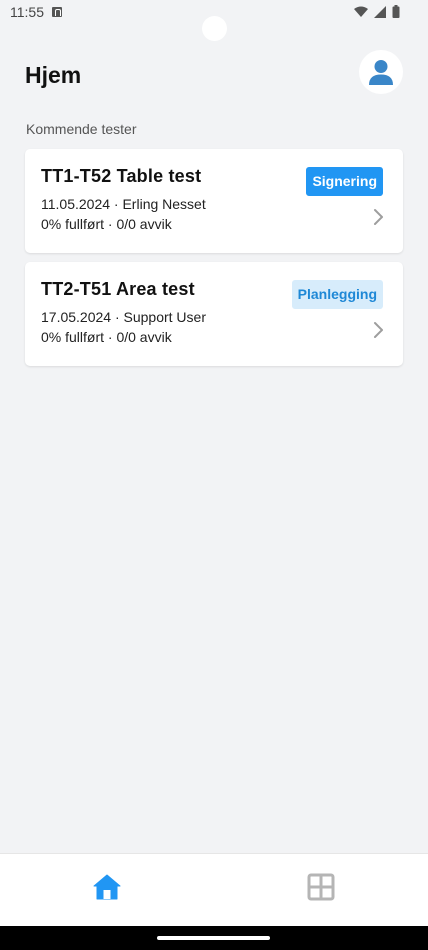 The width and height of the screenshot is (428, 950). Describe the element at coordinates (123, 317) in the screenshot. I see `test-meta: 17.05.2024 · Support User` at that location.